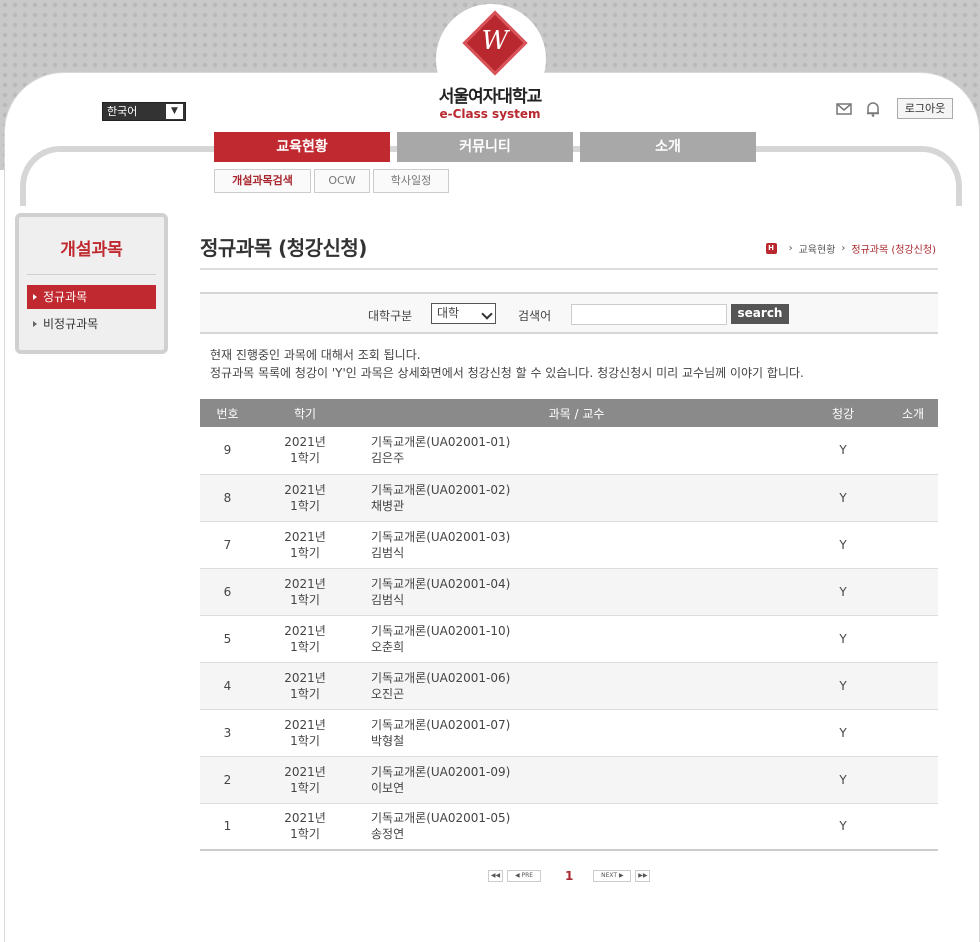 This screenshot has height=942, width=980. I want to click on cell-number: 5, so click(227, 639).